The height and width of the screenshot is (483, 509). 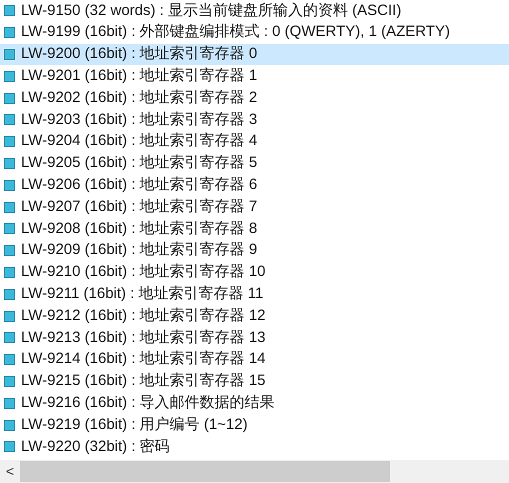 I want to click on list-item: LW-9209 (16bit) : 地址索引寄存器 9, so click(x=254, y=251).